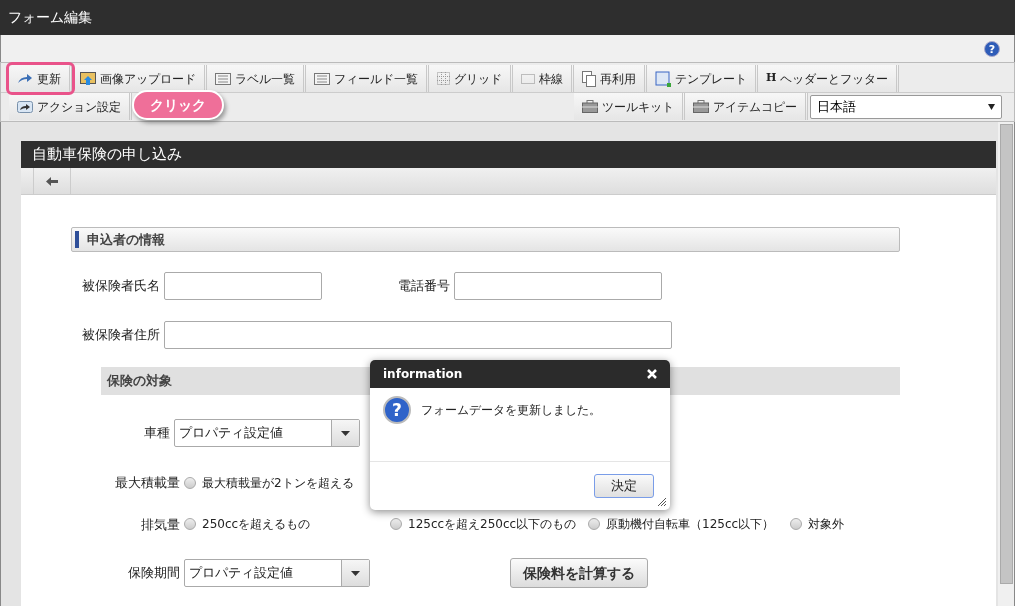  I want to click on window-title: フォーム編集, so click(50, 17).